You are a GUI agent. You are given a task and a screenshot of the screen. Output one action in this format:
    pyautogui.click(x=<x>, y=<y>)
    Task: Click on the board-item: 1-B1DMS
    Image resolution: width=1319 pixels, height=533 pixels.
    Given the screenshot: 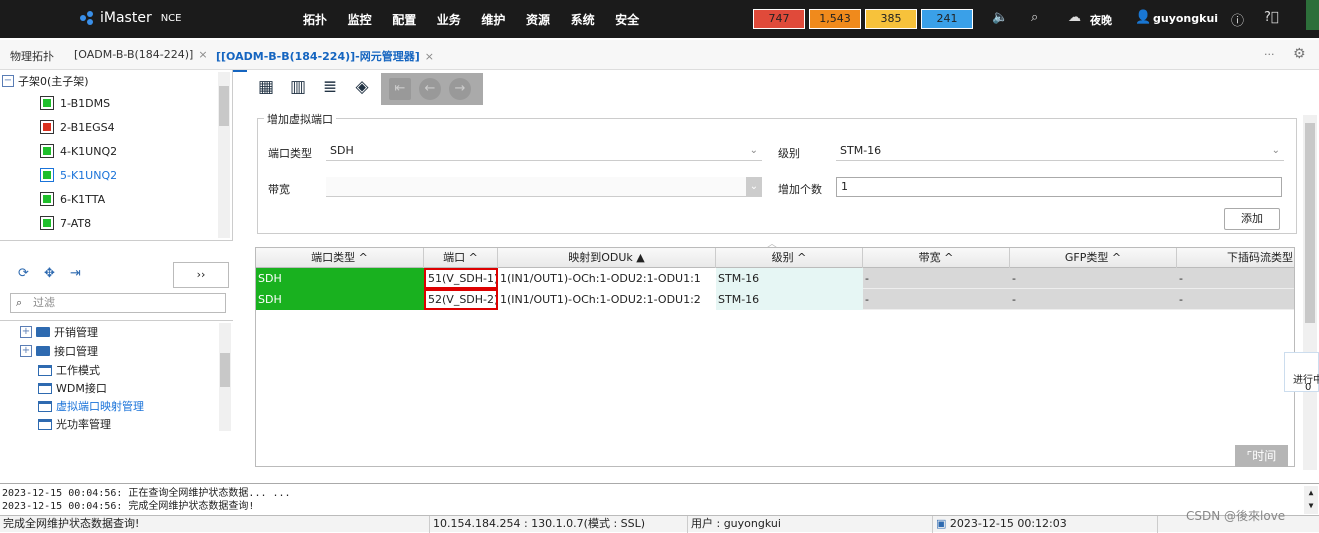 What is the action you would take?
    pyautogui.click(x=75, y=103)
    